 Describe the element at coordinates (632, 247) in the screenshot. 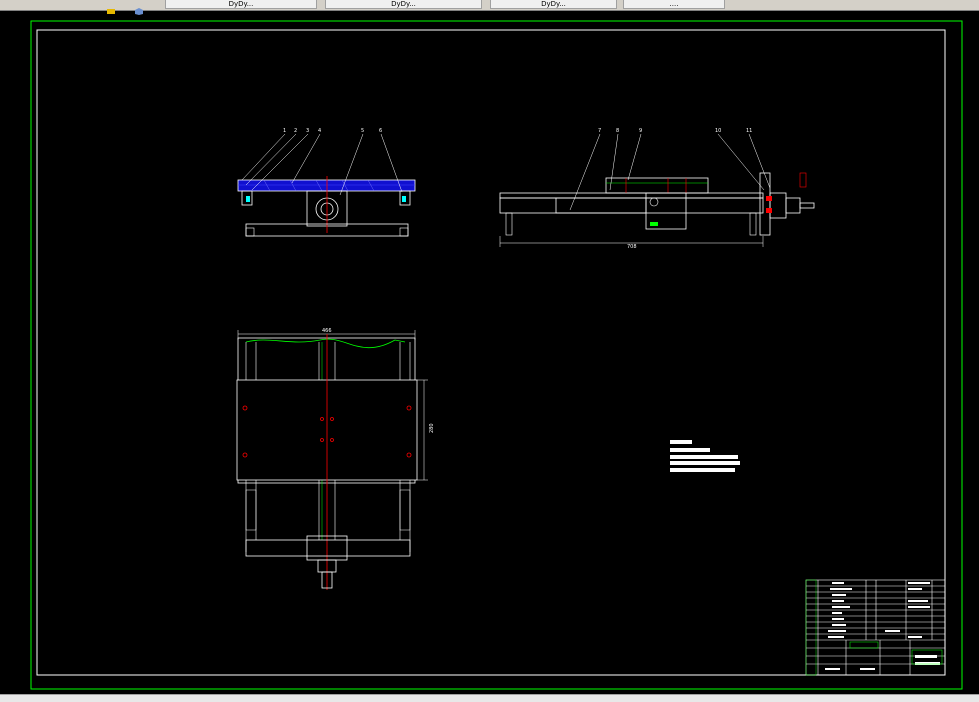

I see `side-length-dimension: 708` at that location.